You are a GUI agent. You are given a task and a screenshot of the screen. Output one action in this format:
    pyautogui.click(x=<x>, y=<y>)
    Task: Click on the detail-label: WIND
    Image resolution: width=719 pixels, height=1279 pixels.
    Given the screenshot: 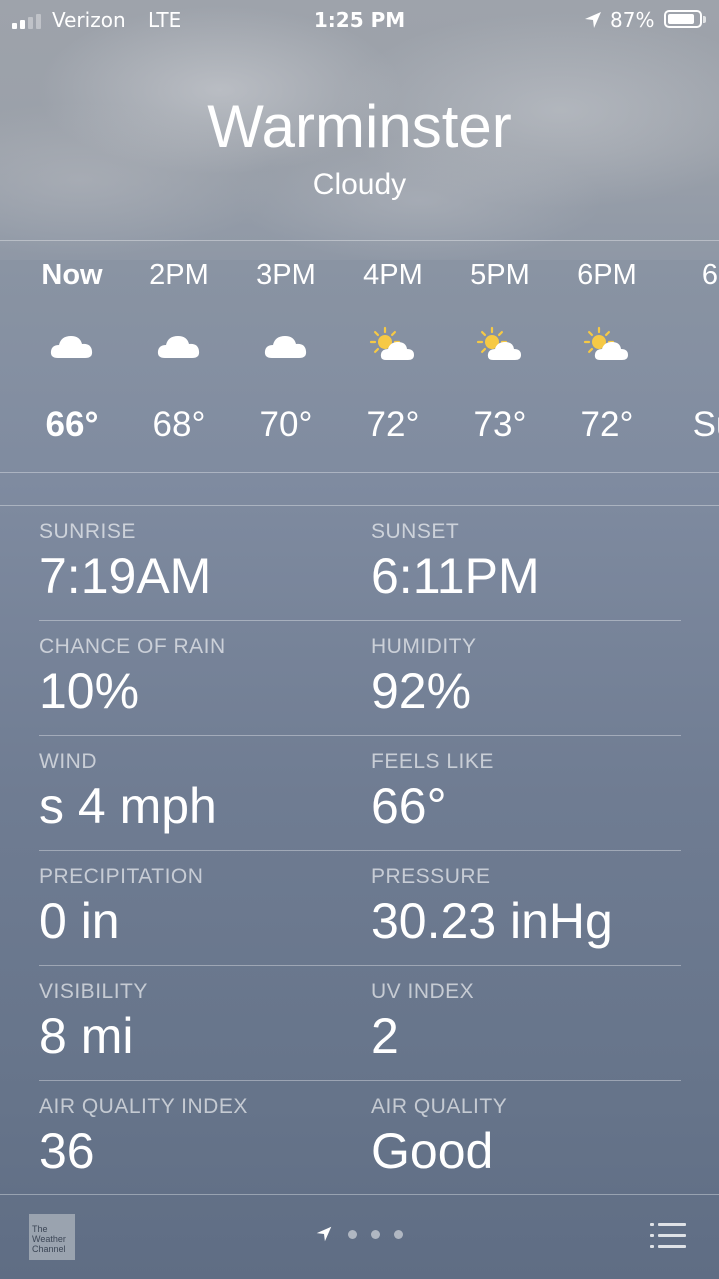 What is the action you would take?
    pyautogui.click(x=68, y=761)
    